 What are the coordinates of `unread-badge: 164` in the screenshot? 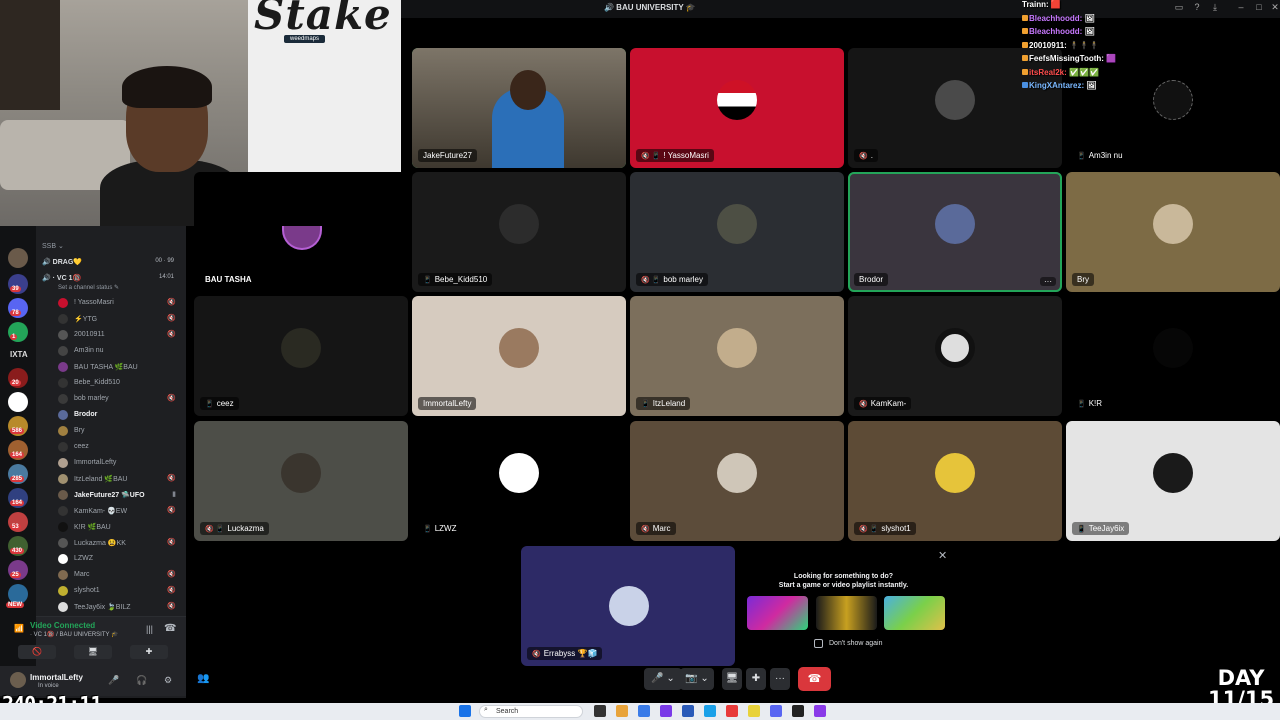 It's located at (17, 503).